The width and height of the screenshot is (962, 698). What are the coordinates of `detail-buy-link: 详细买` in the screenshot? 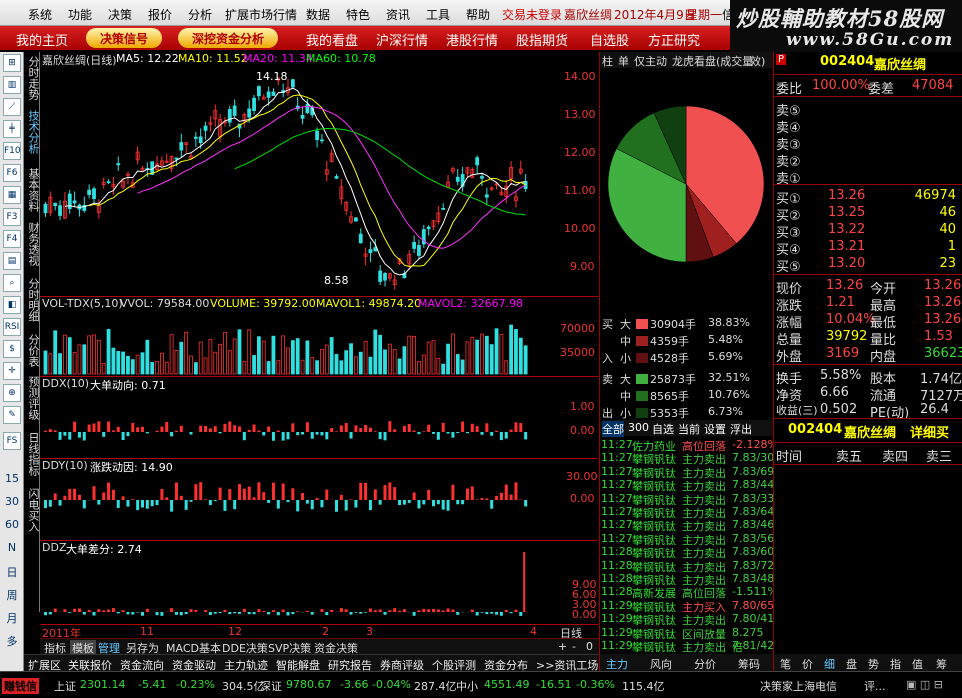 It's located at (929, 431).